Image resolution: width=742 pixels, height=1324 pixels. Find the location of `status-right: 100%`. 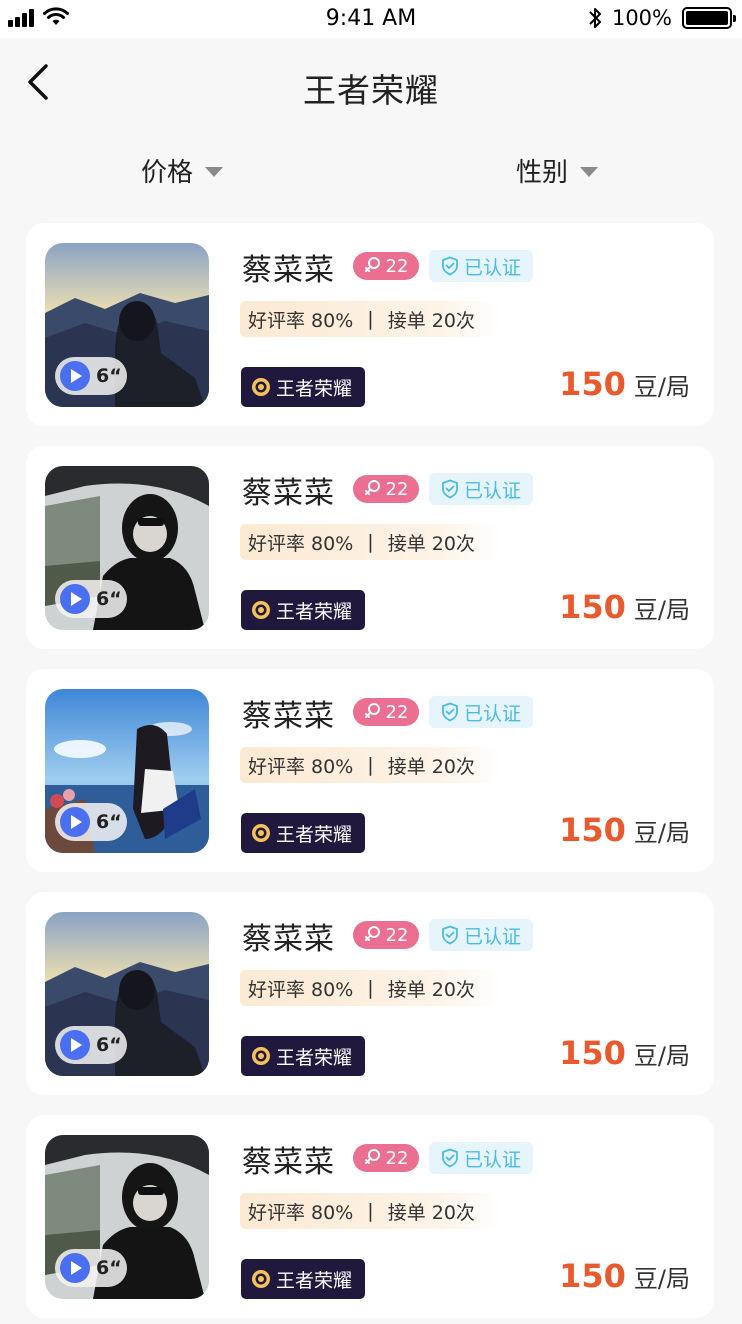

status-right: 100% is located at coordinates (662, 18).